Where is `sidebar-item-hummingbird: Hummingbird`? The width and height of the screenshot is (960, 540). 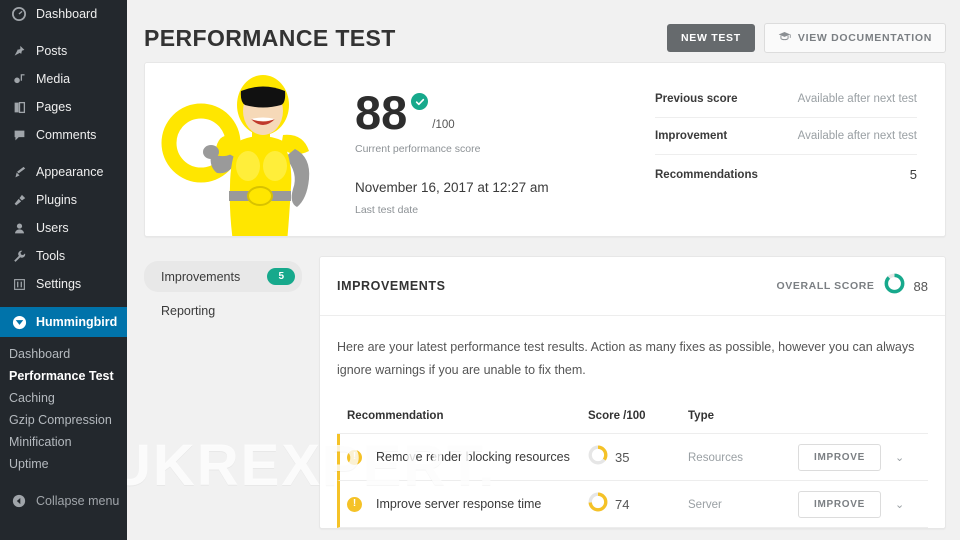 sidebar-item-hummingbird: Hummingbird is located at coordinates (67, 322).